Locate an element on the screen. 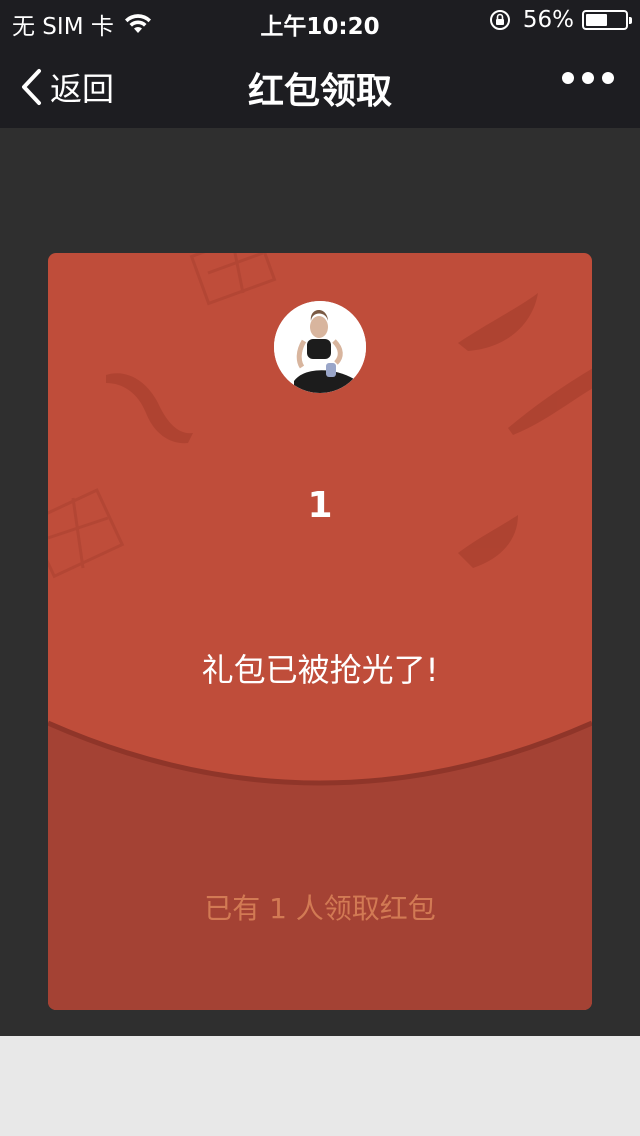  status-message: 礼包已被抢光了! is located at coordinates (320, 670).